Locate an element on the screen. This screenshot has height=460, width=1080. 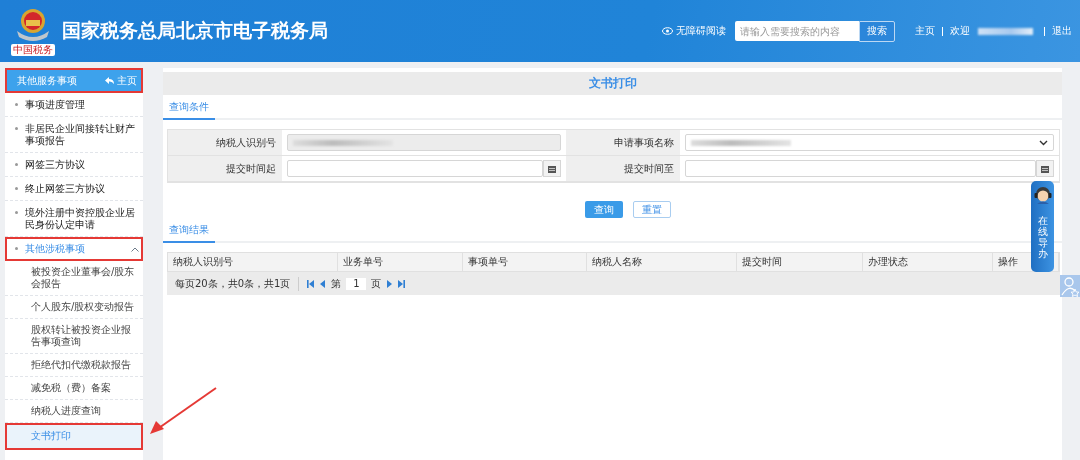
next-page-icon is located at coordinates (389, 283).